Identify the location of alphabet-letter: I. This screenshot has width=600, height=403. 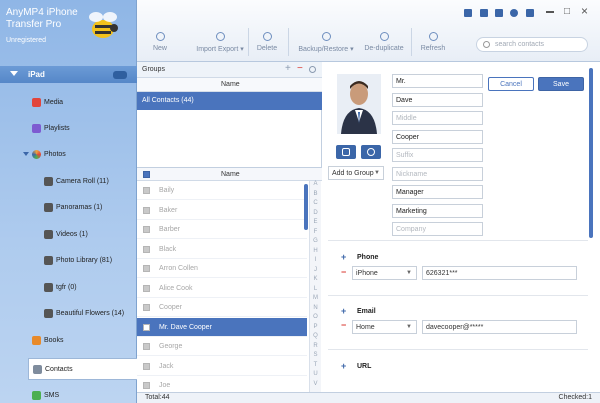
(315, 262).